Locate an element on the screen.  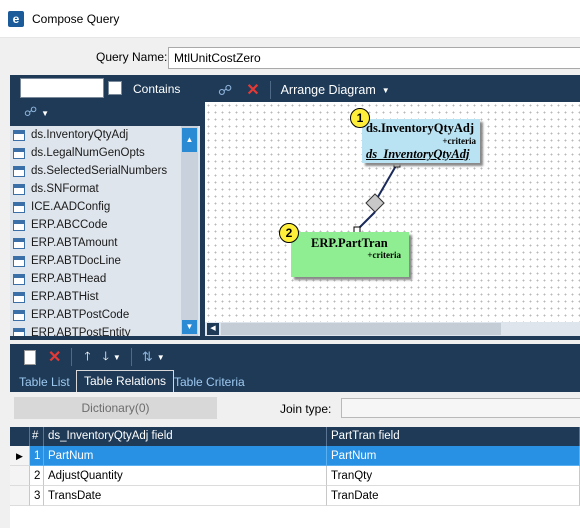
scroll-down-icon: ▼ is located at coordinates (189, 327).